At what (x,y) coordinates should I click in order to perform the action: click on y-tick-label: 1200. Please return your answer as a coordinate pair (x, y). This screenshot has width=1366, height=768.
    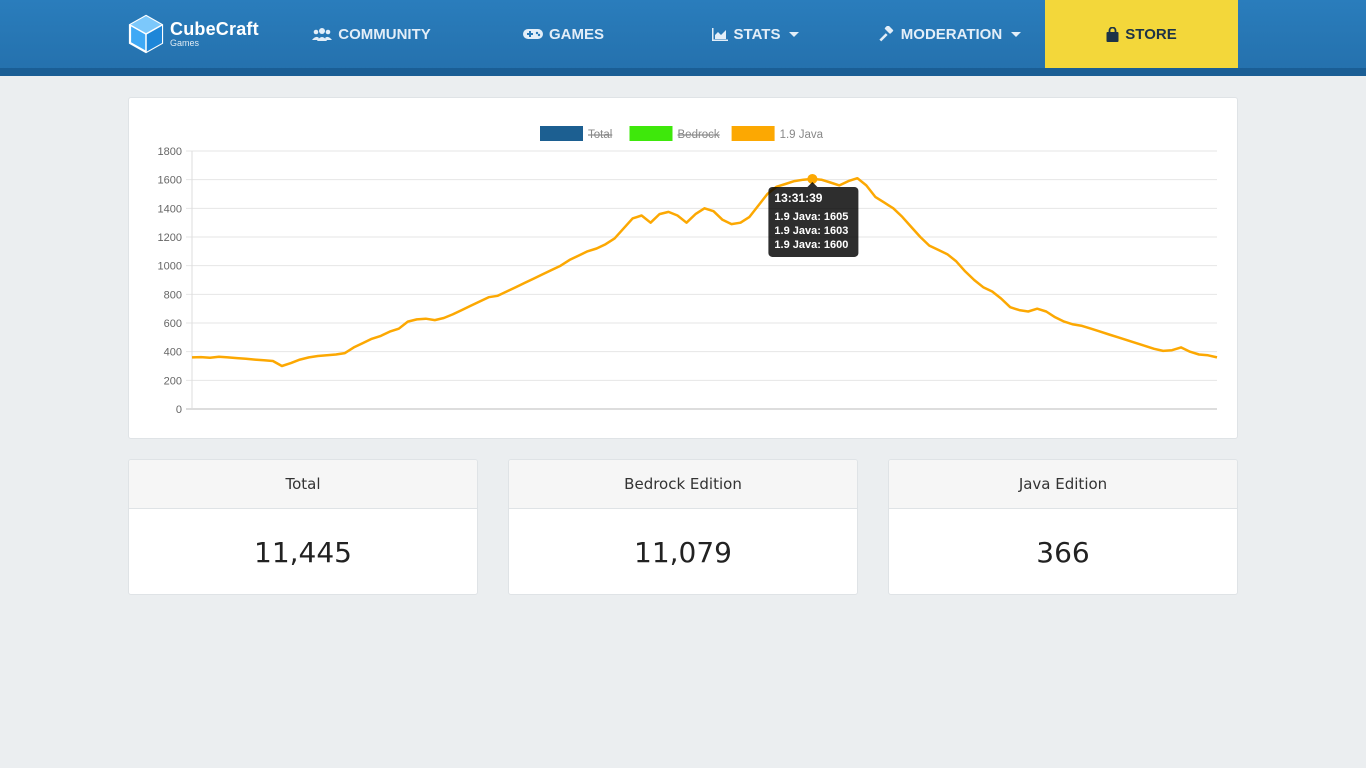
    Looking at the image, I should click on (170, 238).